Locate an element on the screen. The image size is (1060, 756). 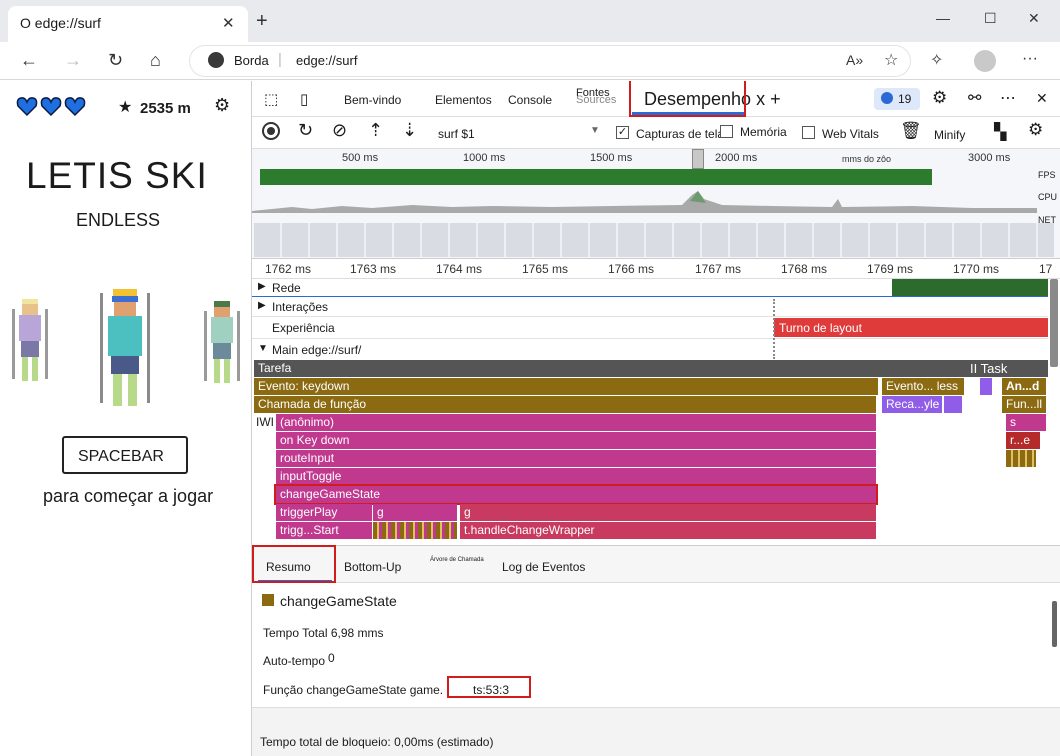
trash-icon: 🗑 is located at coordinates (911, 131).